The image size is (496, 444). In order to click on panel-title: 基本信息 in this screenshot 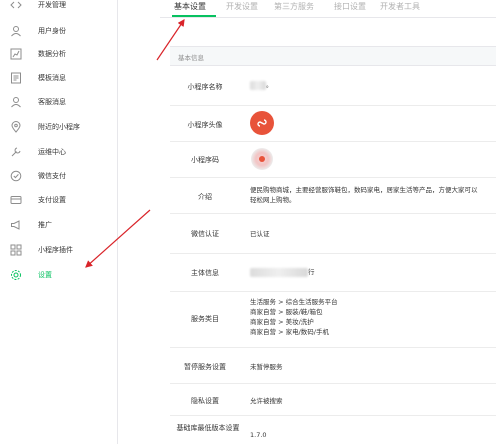, I will do `click(191, 58)`.